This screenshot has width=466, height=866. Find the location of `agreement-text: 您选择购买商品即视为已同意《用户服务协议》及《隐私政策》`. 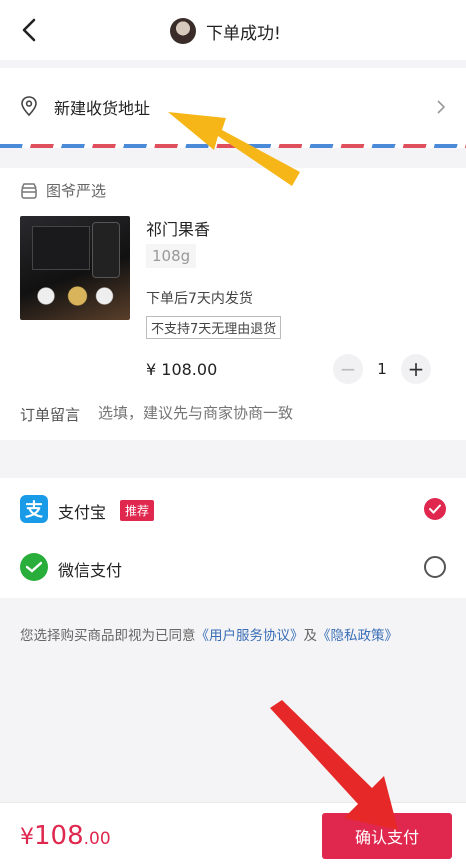

agreement-text: 您选择购买商品即视为已同意《用户服务协议》及《隐私政策》 is located at coordinates (240, 634).